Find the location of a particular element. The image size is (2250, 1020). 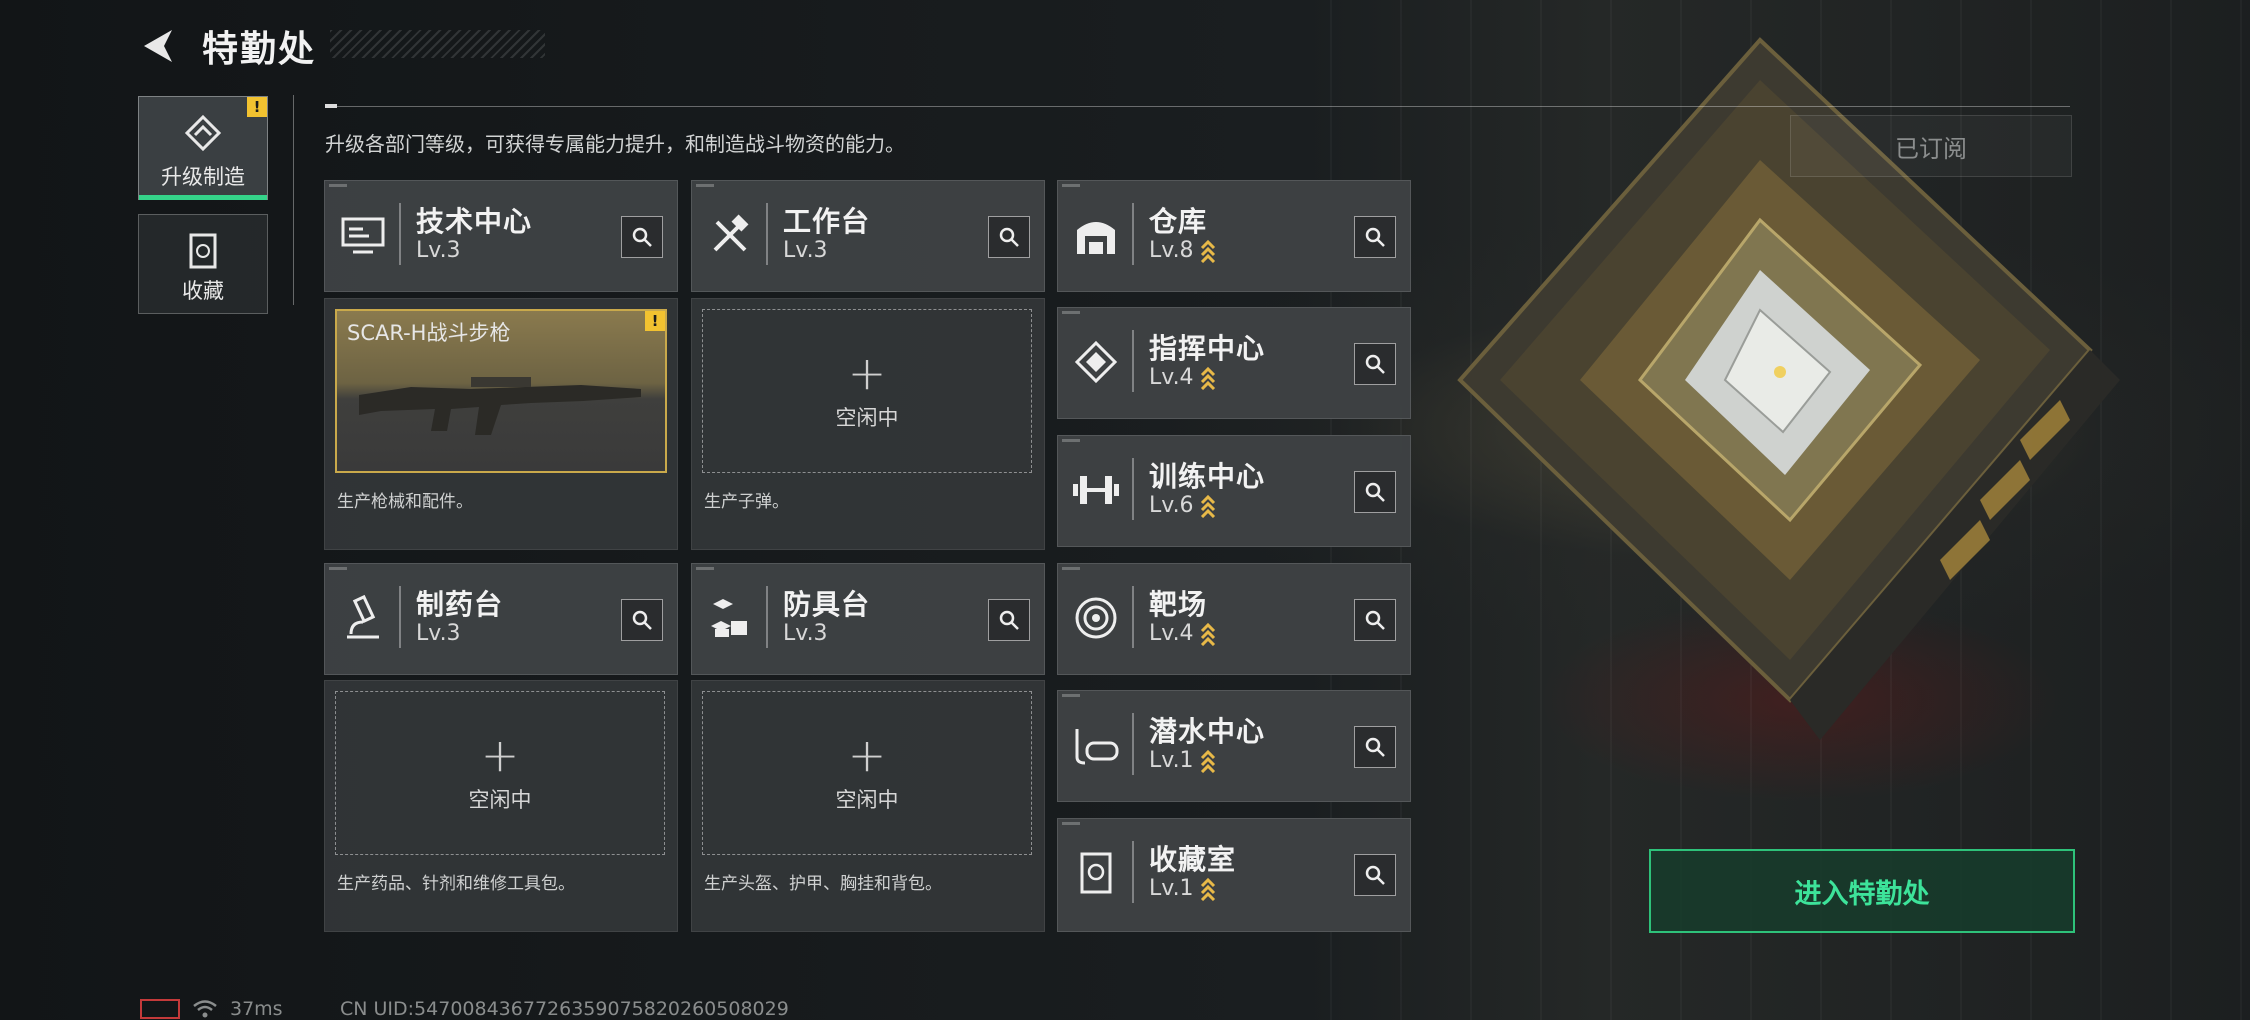

department-card-collection-room: 收藏室 Lv.1 is located at coordinates (1234, 875).